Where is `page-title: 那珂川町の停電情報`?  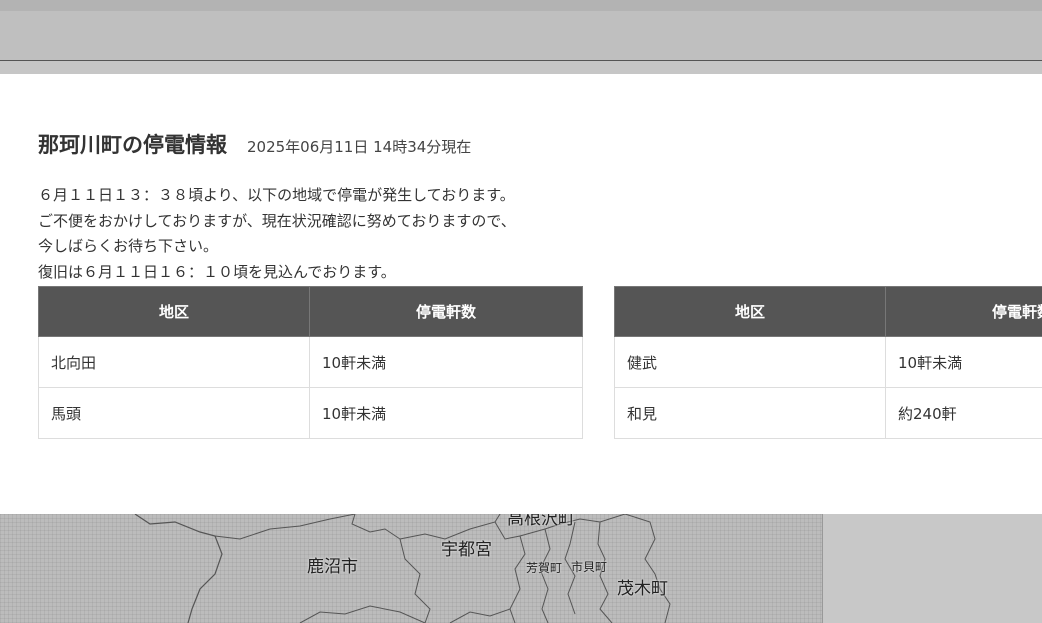
page-title: 那珂川町の停電情報 is located at coordinates (132, 145).